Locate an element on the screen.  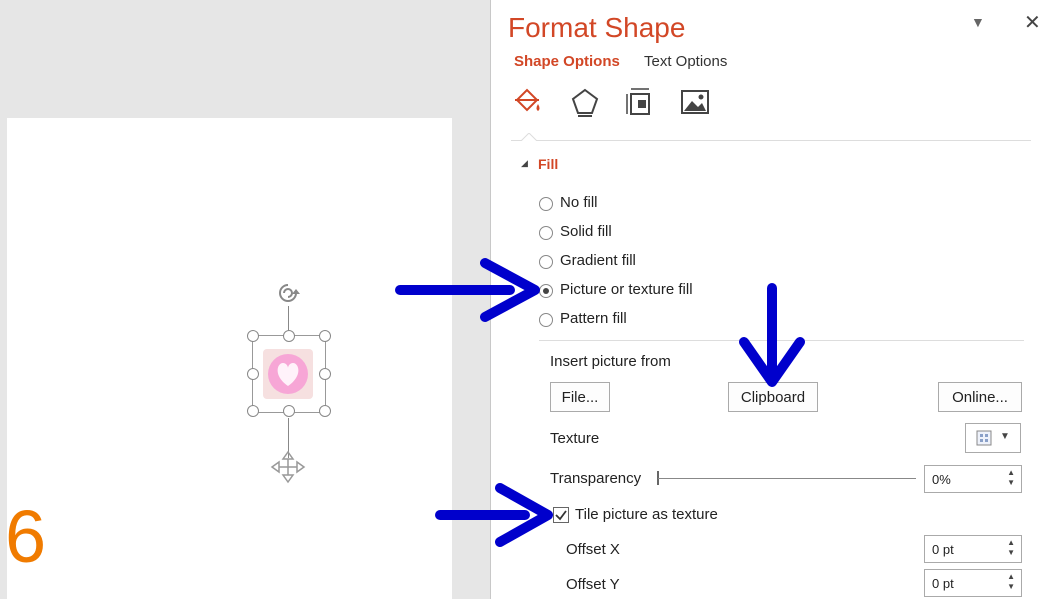
heart-shape is located at coordinates (288, 374).